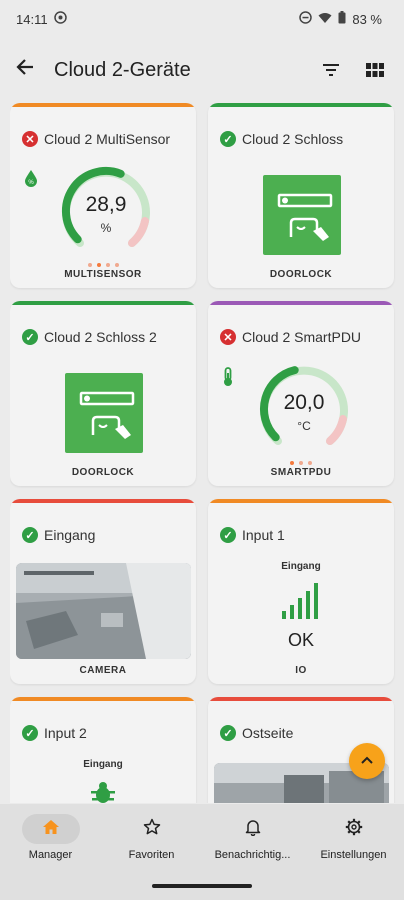 The height and width of the screenshot is (900, 404). What do you see at coordinates (70, 535) in the screenshot?
I see `card-title: Eingang` at bounding box center [70, 535].